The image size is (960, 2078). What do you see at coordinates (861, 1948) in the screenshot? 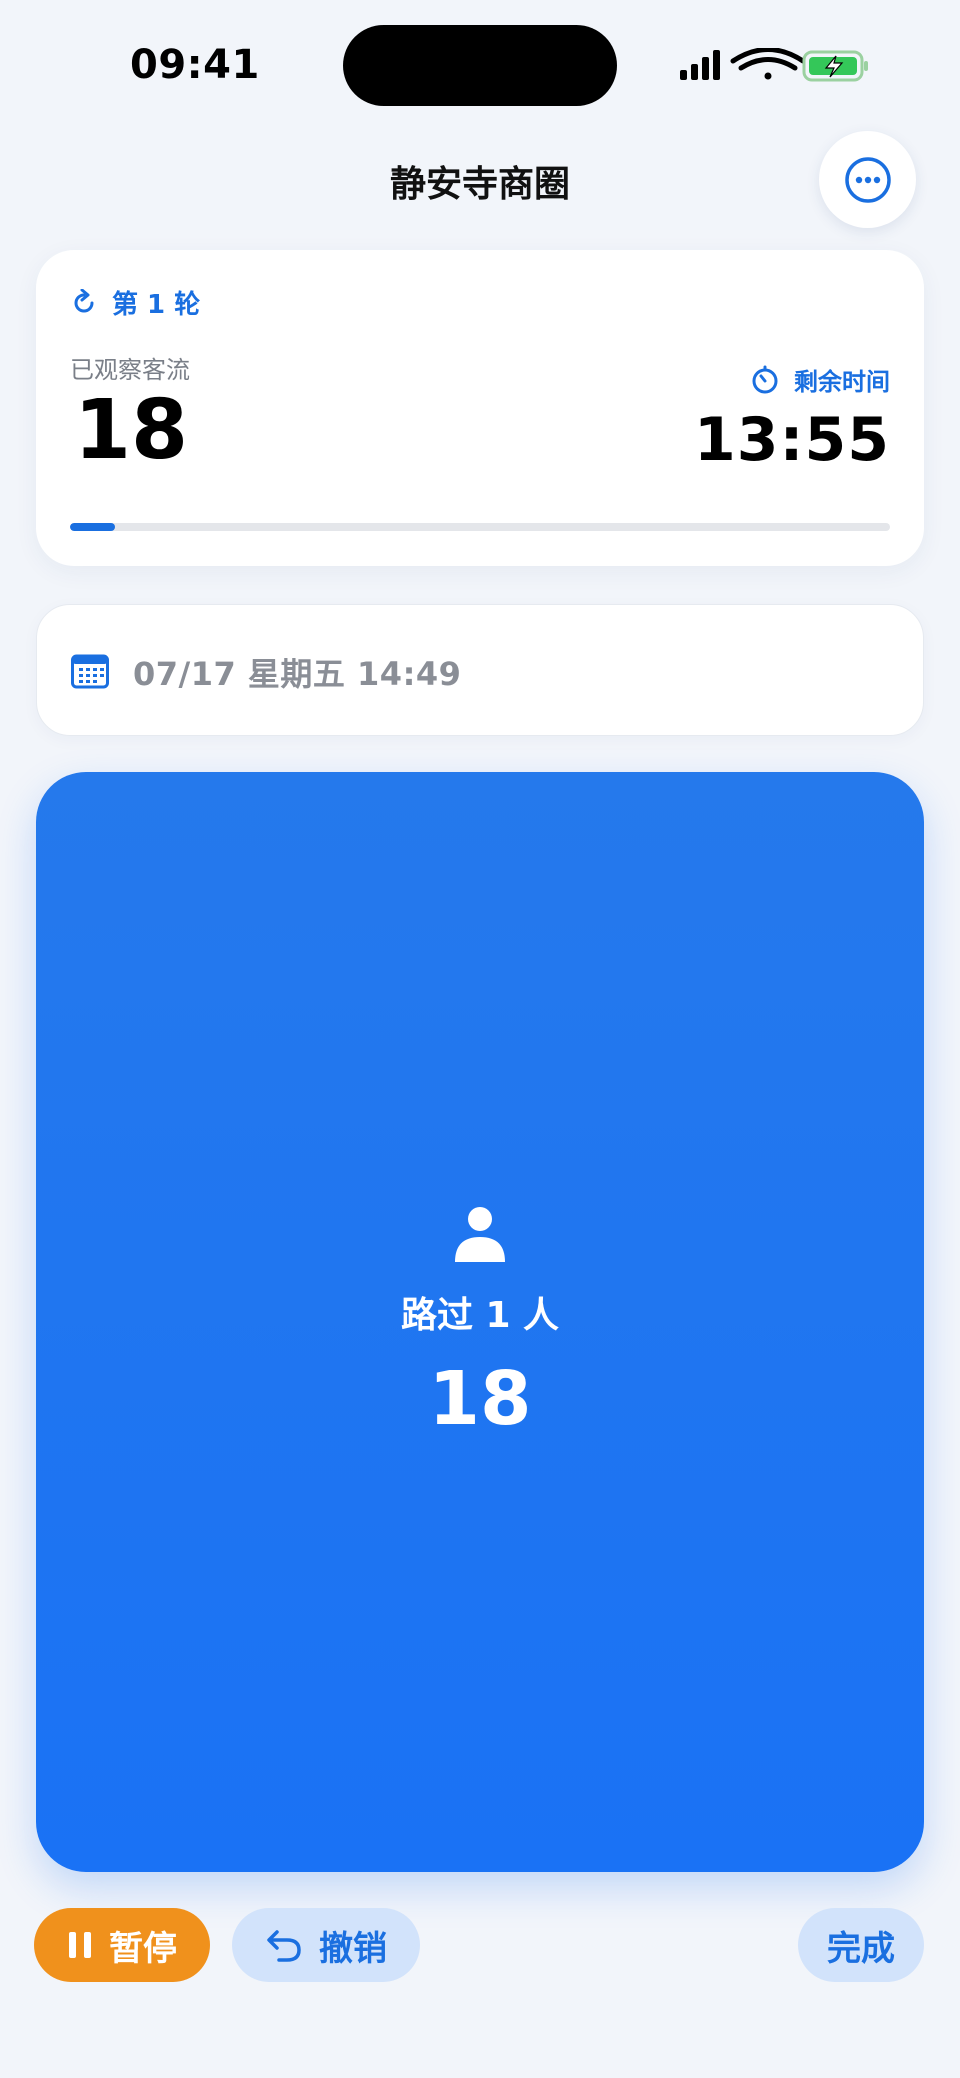
I see `done-label: 完成` at bounding box center [861, 1948].